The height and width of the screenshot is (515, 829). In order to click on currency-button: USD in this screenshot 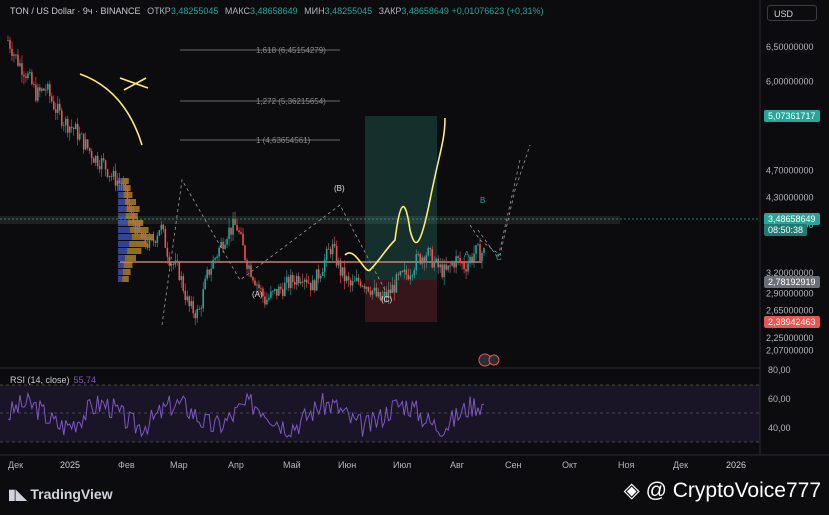, I will do `click(792, 13)`.